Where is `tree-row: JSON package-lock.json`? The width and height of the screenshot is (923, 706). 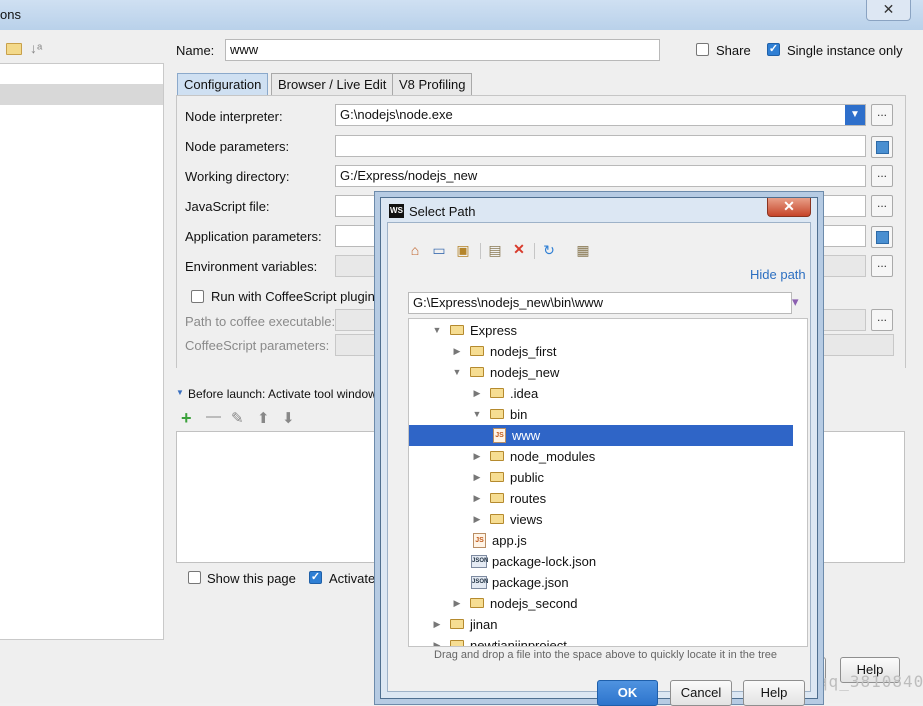 tree-row: JSON package-lock.json is located at coordinates (601, 561).